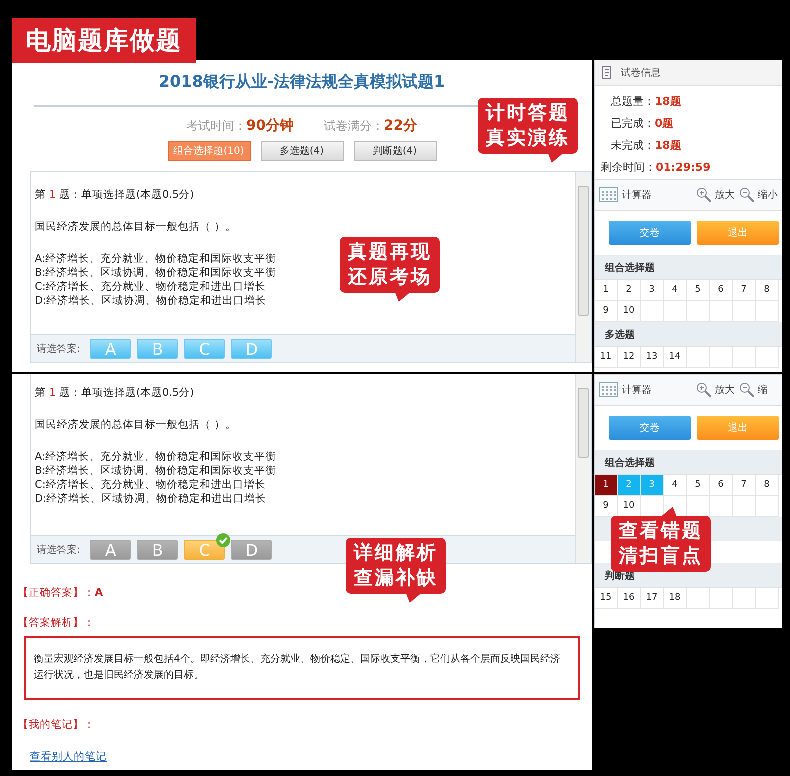  What do you see at coordinates (646, 101) in the screenshot?
I see `exam-stat: 总题量：18题` at bounding box center [646, 101].